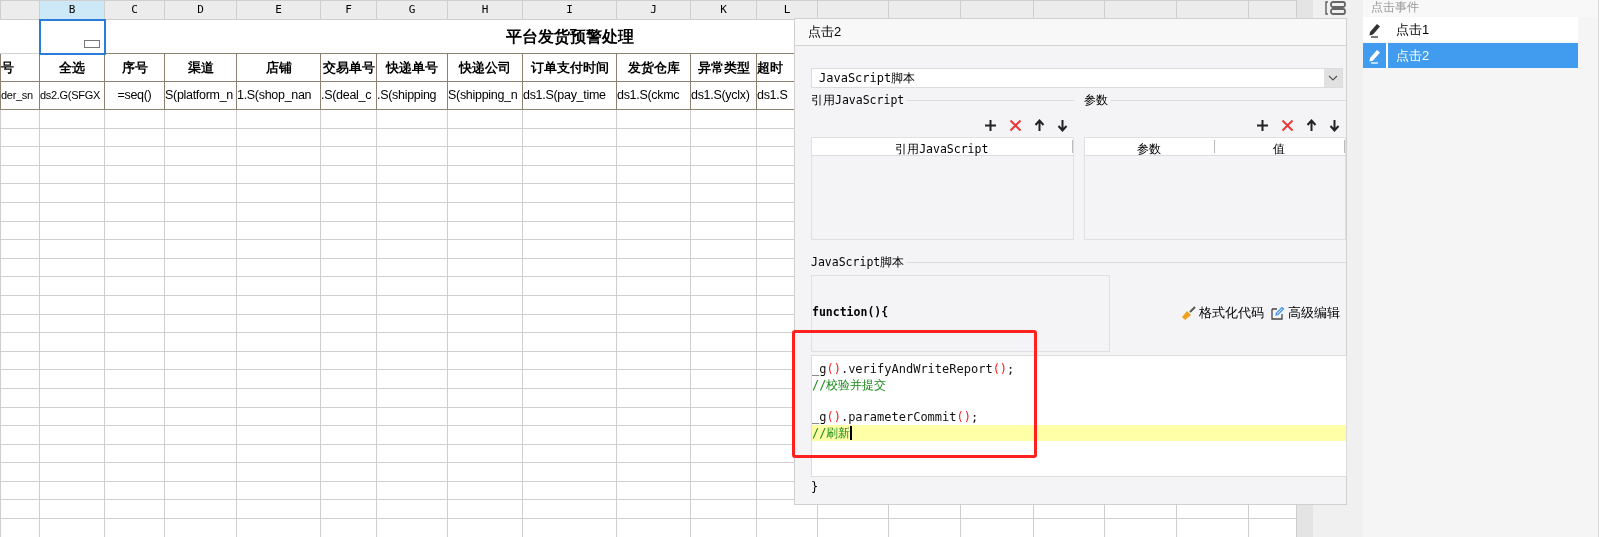  Describe the element at coordinates (1333, 78) in the screenshot. I see `chevron-down-icon` at that location.